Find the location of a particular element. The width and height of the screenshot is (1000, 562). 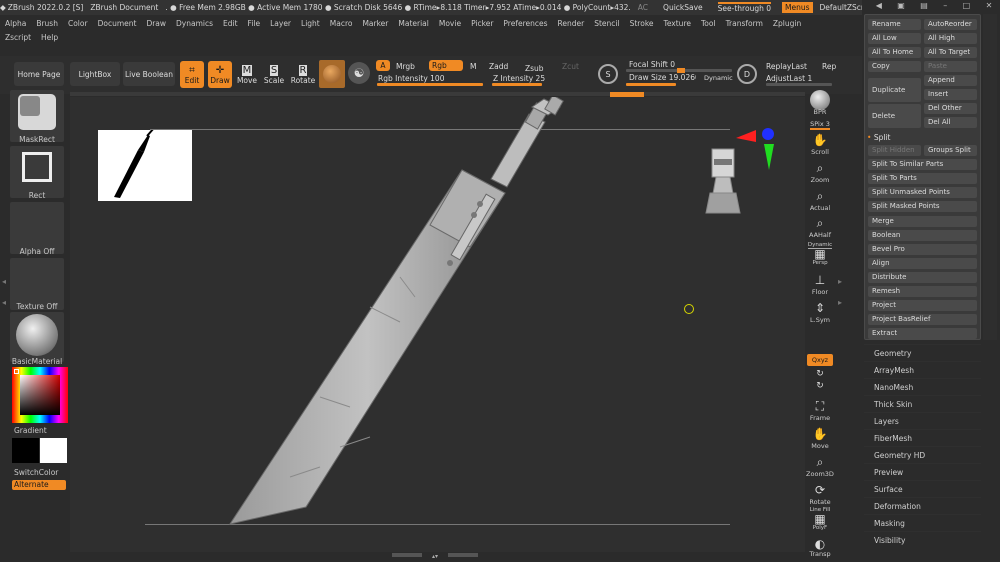

rgb-intensity-slider: Rgb Intensity 100 is located at coordinates (429, 78).